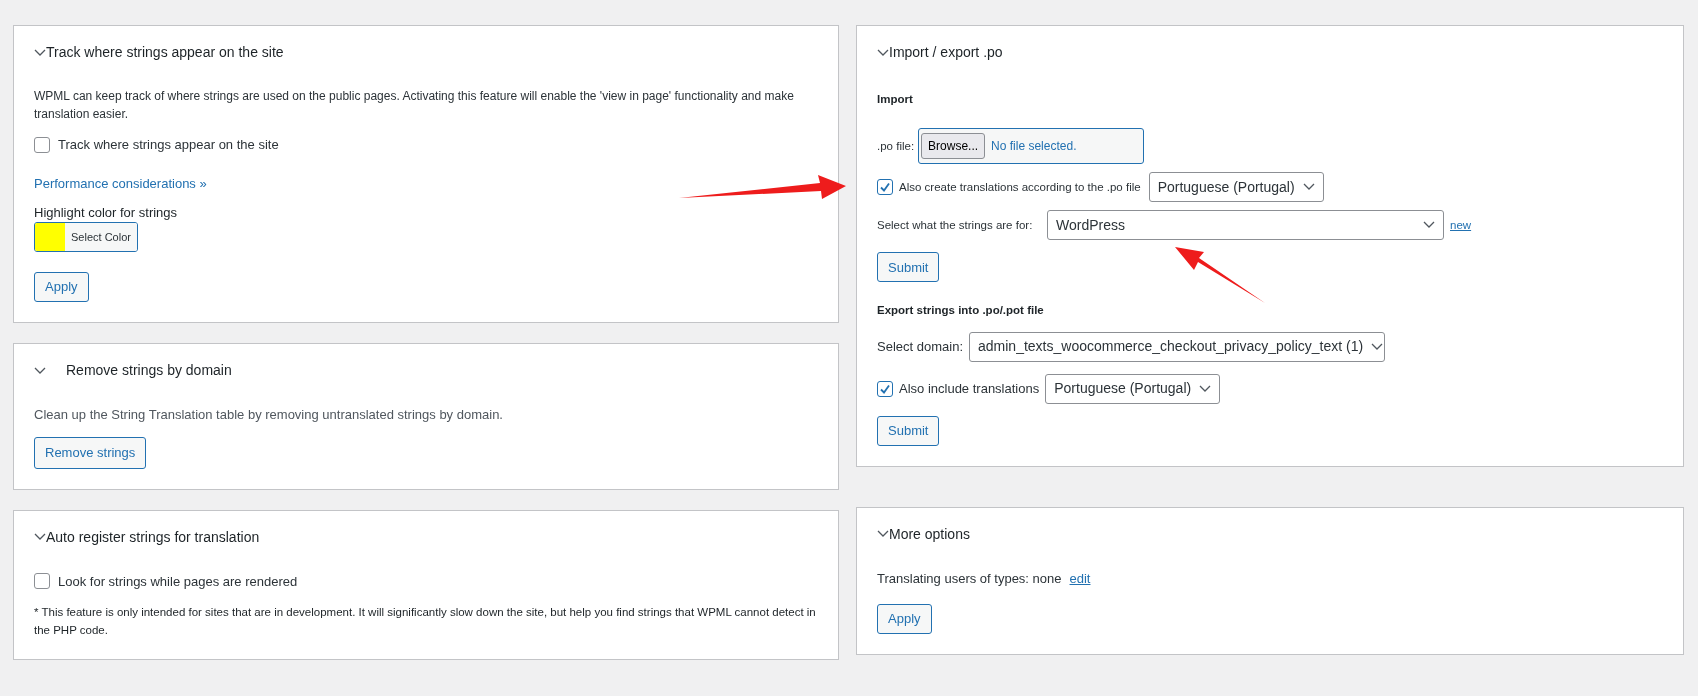 This screenshot has width=1698, height=696. Describe the element at coordinates (106, 212) in the screenshot. I see `color-label: Highlight color for strings` at that location.